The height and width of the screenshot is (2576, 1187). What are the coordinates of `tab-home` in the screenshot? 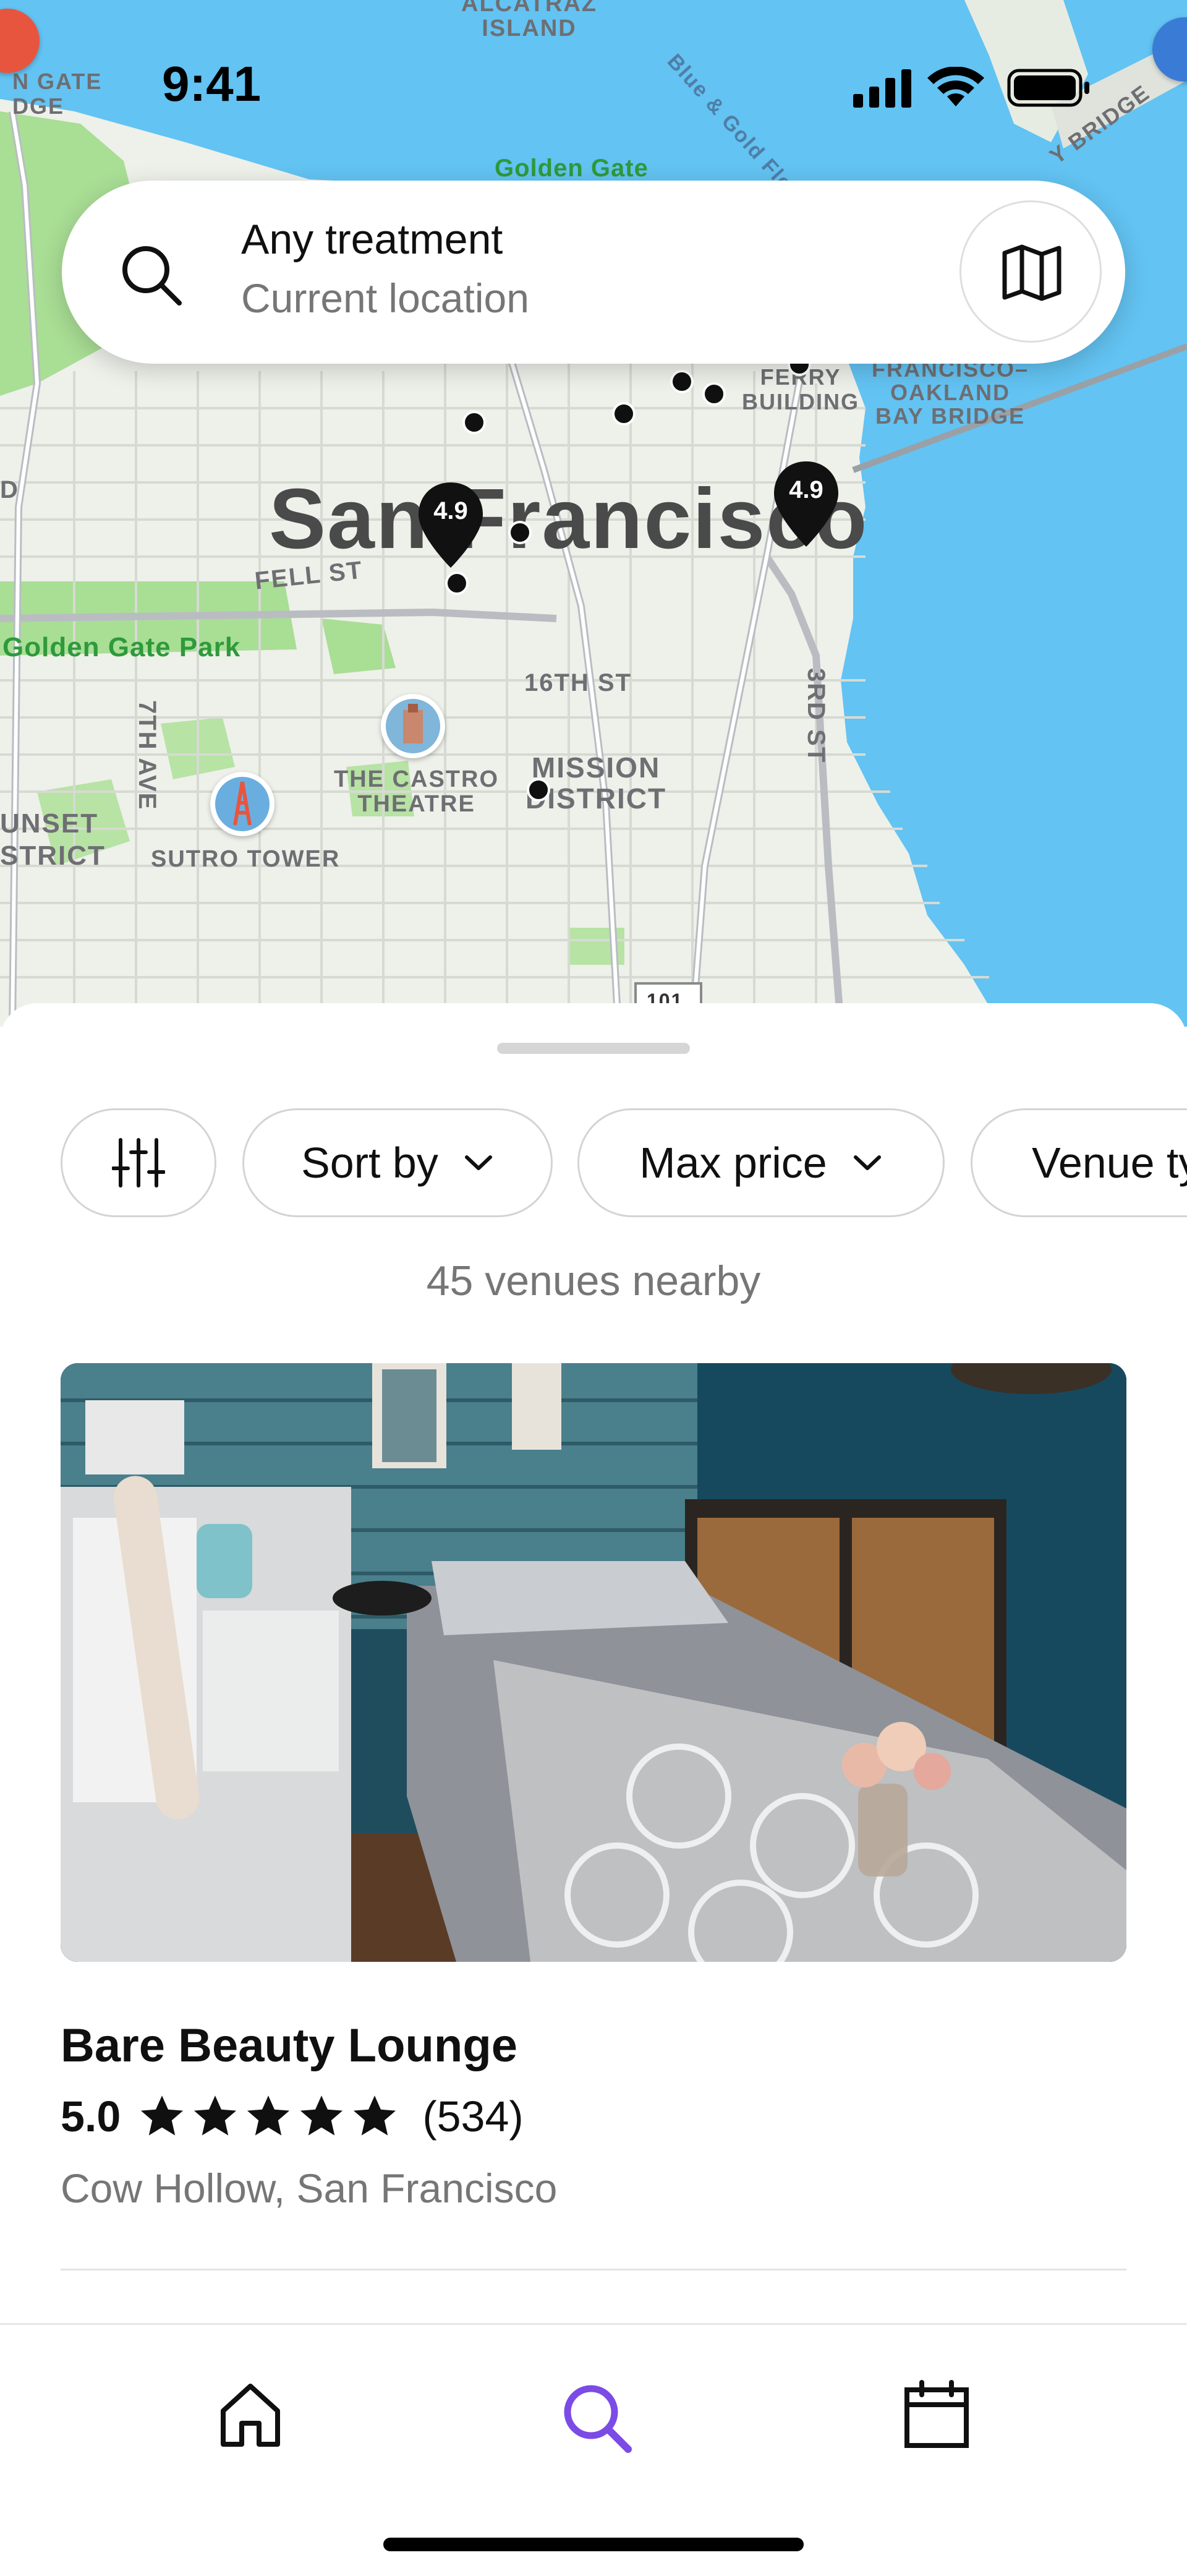 It's located at (251, 2414).